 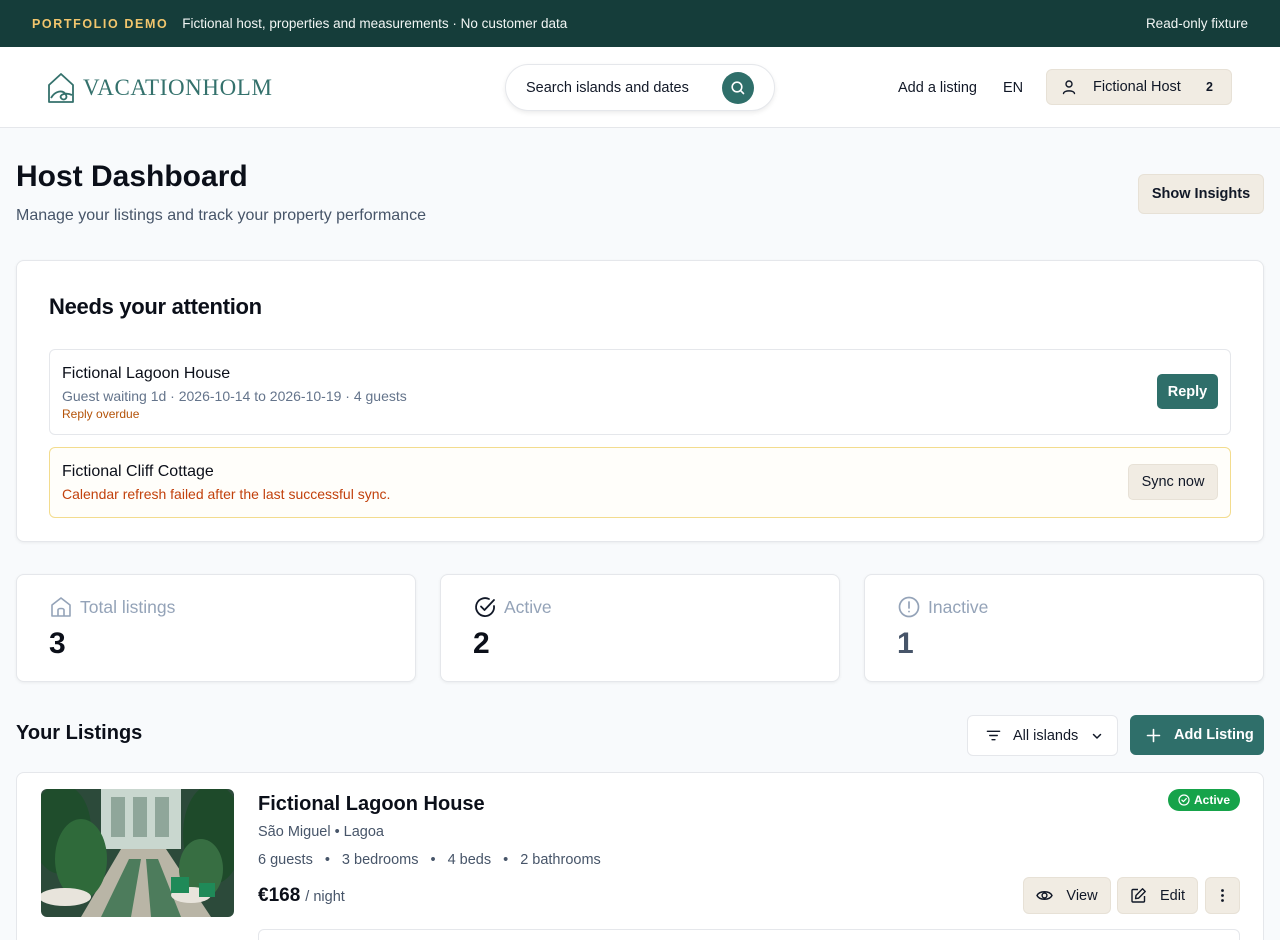 What do you see at coordinates (1209, 87) in the screenshot?
I see `notification-count: 2` at bounding box center [1209, 87].